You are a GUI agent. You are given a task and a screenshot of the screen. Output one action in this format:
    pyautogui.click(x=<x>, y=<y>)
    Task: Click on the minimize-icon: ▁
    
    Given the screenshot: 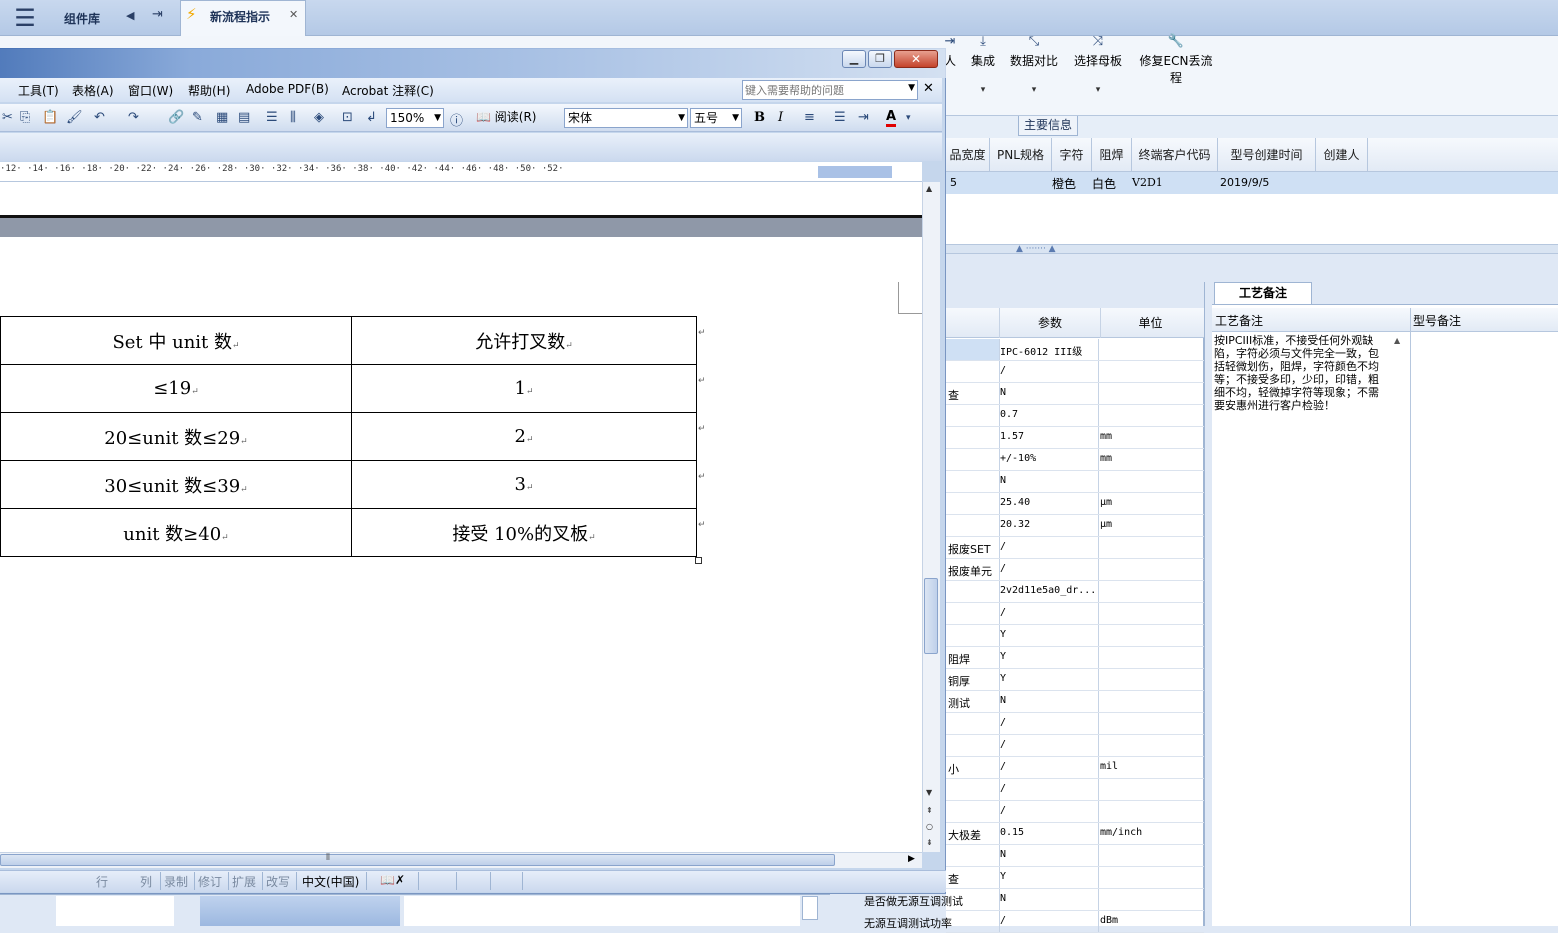 What is the action you would take?
    pyautogui.click(x=854, y=59)
    